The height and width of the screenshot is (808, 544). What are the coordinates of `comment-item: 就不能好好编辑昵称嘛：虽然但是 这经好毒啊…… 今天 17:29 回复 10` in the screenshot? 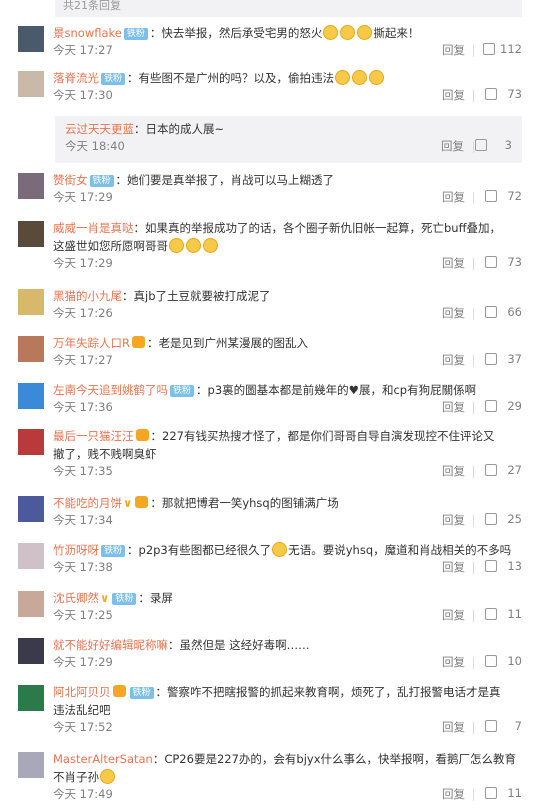 It's located at (272, 654).